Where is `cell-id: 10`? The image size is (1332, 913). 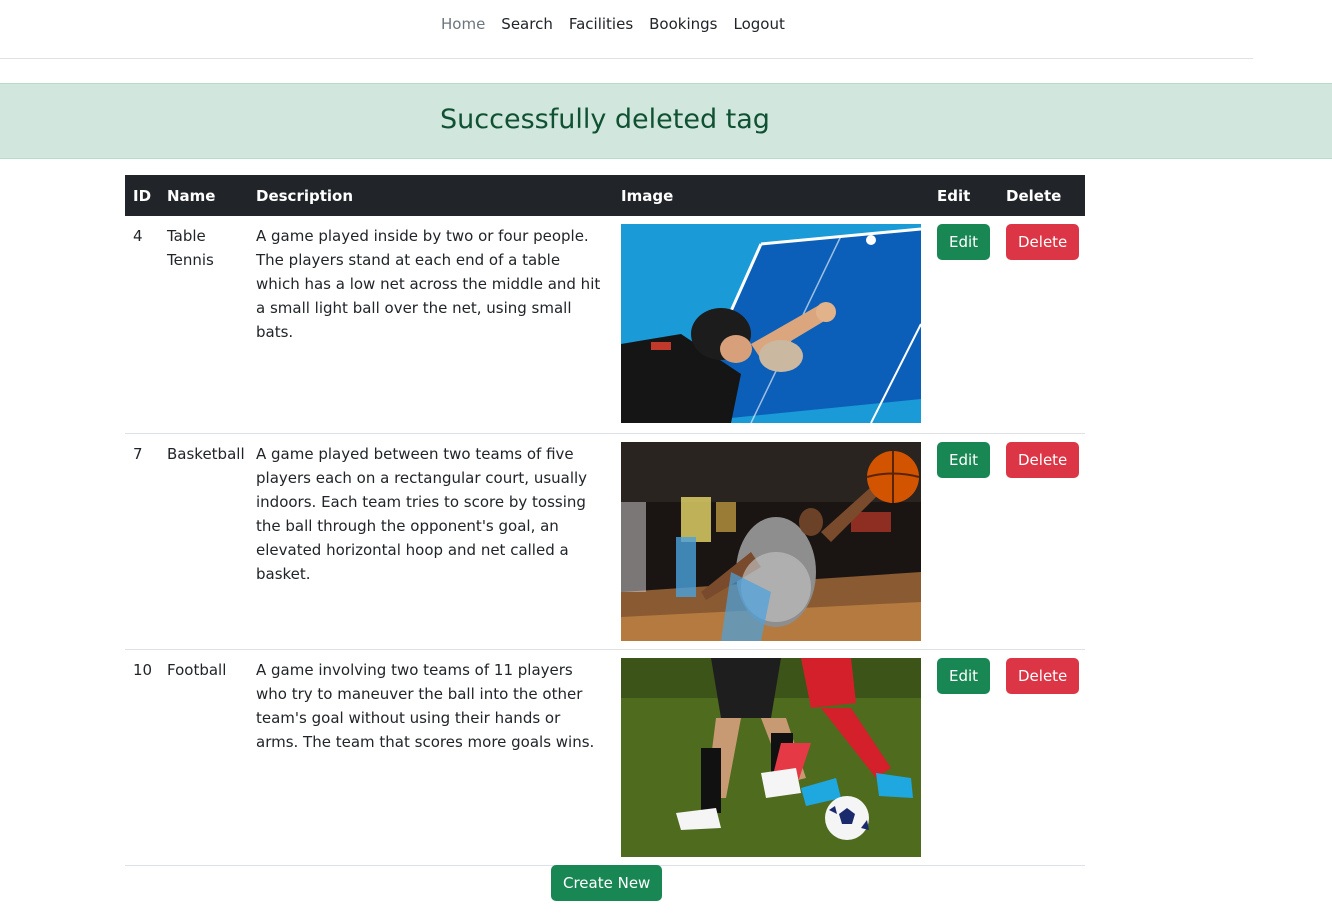 cell-id: 10 is located at coordinates (142, 757).